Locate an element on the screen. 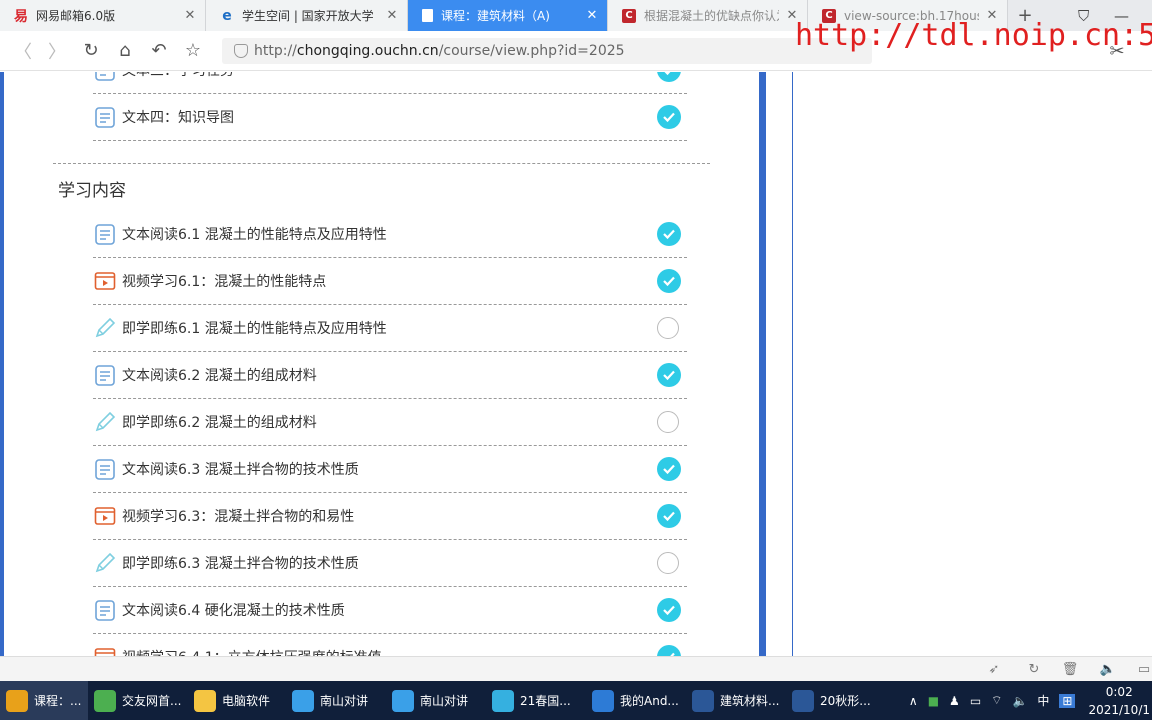 The width and height of the screenshot is (1152, 720). ime-indicator: 中 is located at coordinates (1043, 700).